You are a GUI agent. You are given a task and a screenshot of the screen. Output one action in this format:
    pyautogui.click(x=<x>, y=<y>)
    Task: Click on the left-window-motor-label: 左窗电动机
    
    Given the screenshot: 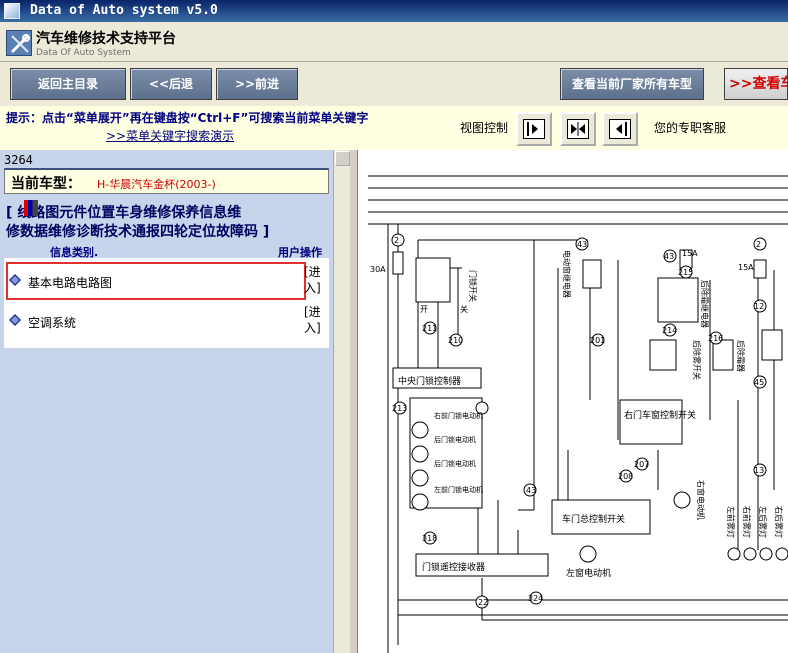 What is the action you would take?
    pyautogui.click(x=588, y=573)
    